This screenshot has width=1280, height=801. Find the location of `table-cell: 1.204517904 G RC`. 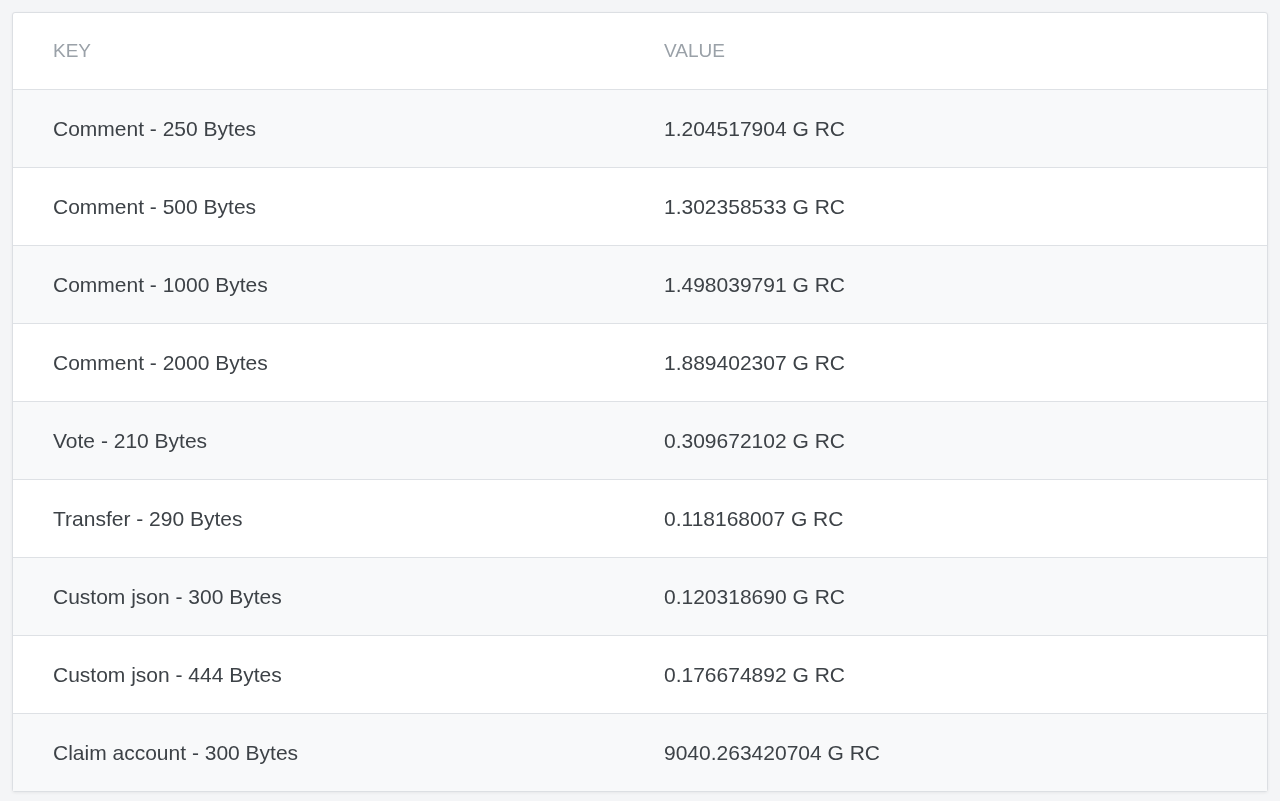

table-cell: 1.204517904 G RC is located at coordinates (754, 128).